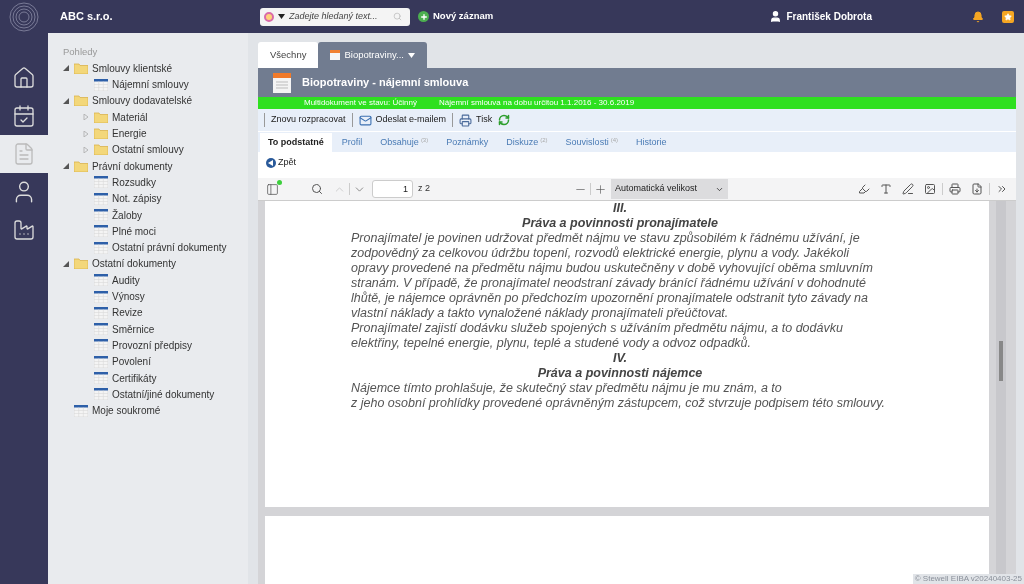 The width and height of the screenshot is (1024, 584). What do you see at coordinates (24, 154) in the screenshot?
I see `document-icon` at bounding box center [24, 154].